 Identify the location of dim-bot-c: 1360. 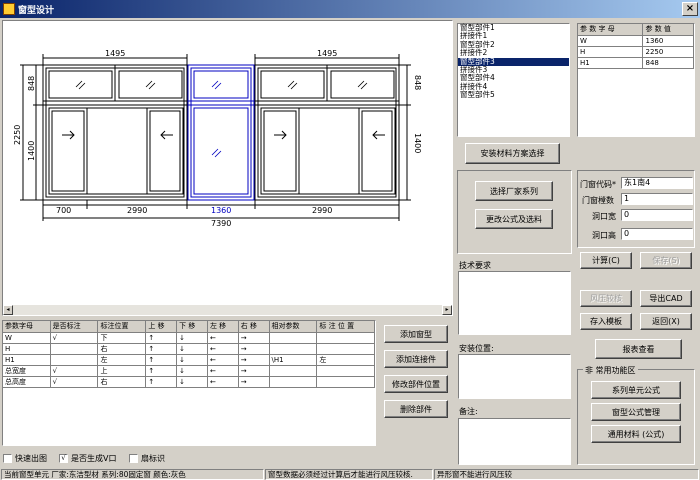
(221, 210).